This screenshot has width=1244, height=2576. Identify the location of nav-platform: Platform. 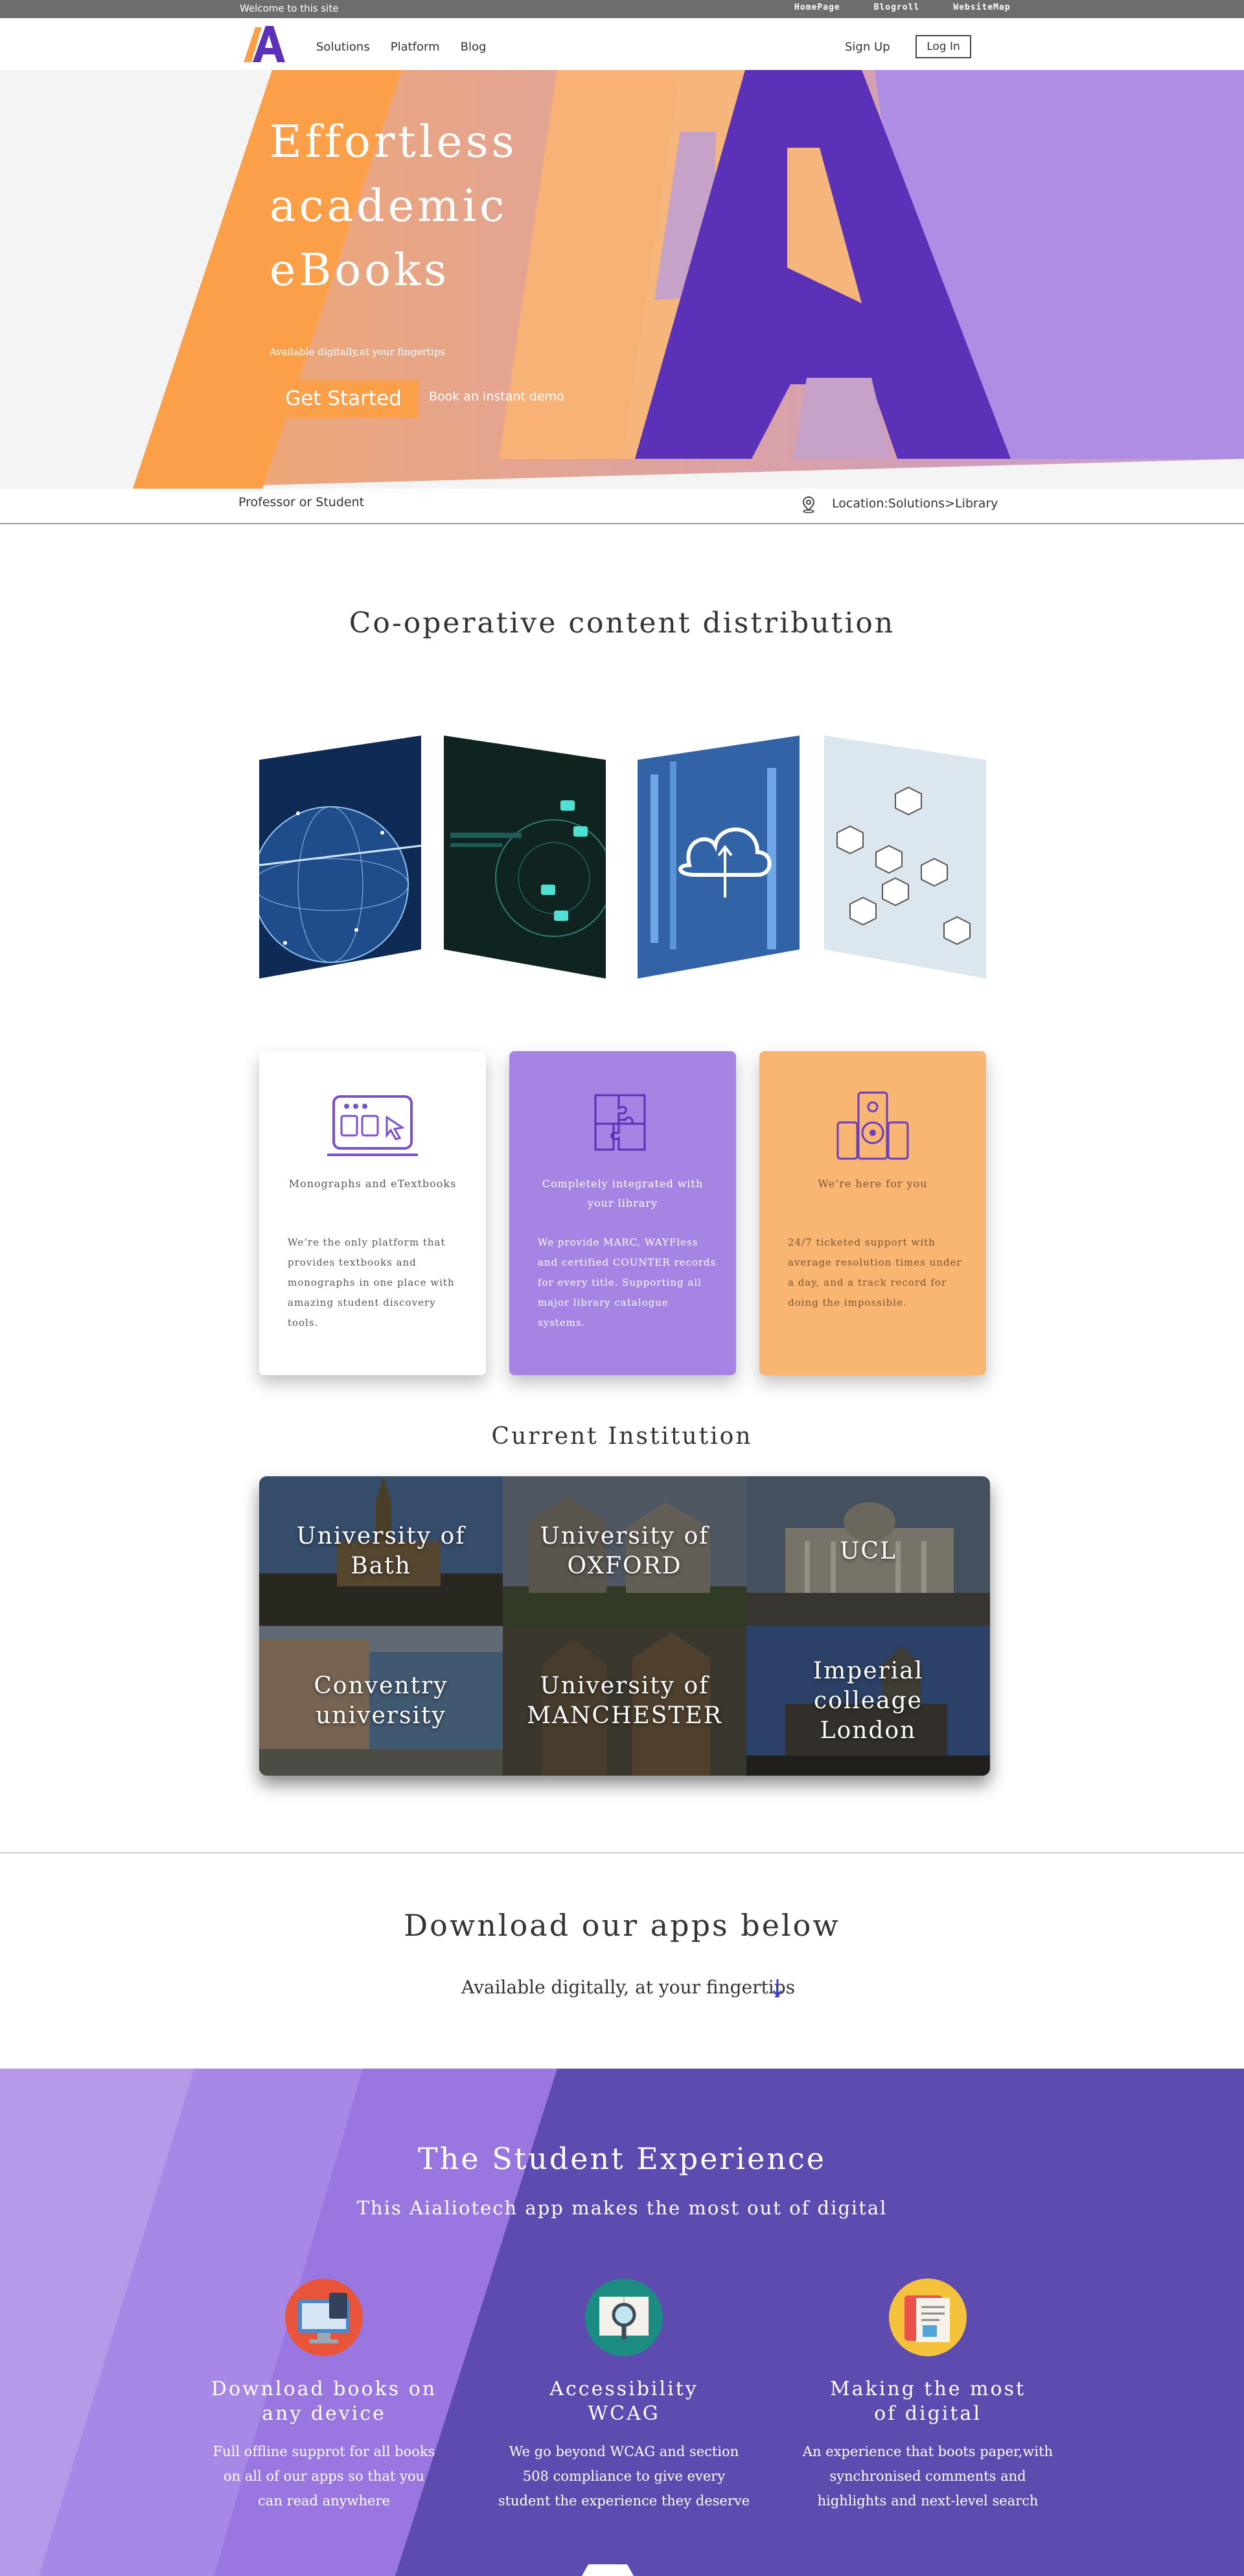
(415, 47).